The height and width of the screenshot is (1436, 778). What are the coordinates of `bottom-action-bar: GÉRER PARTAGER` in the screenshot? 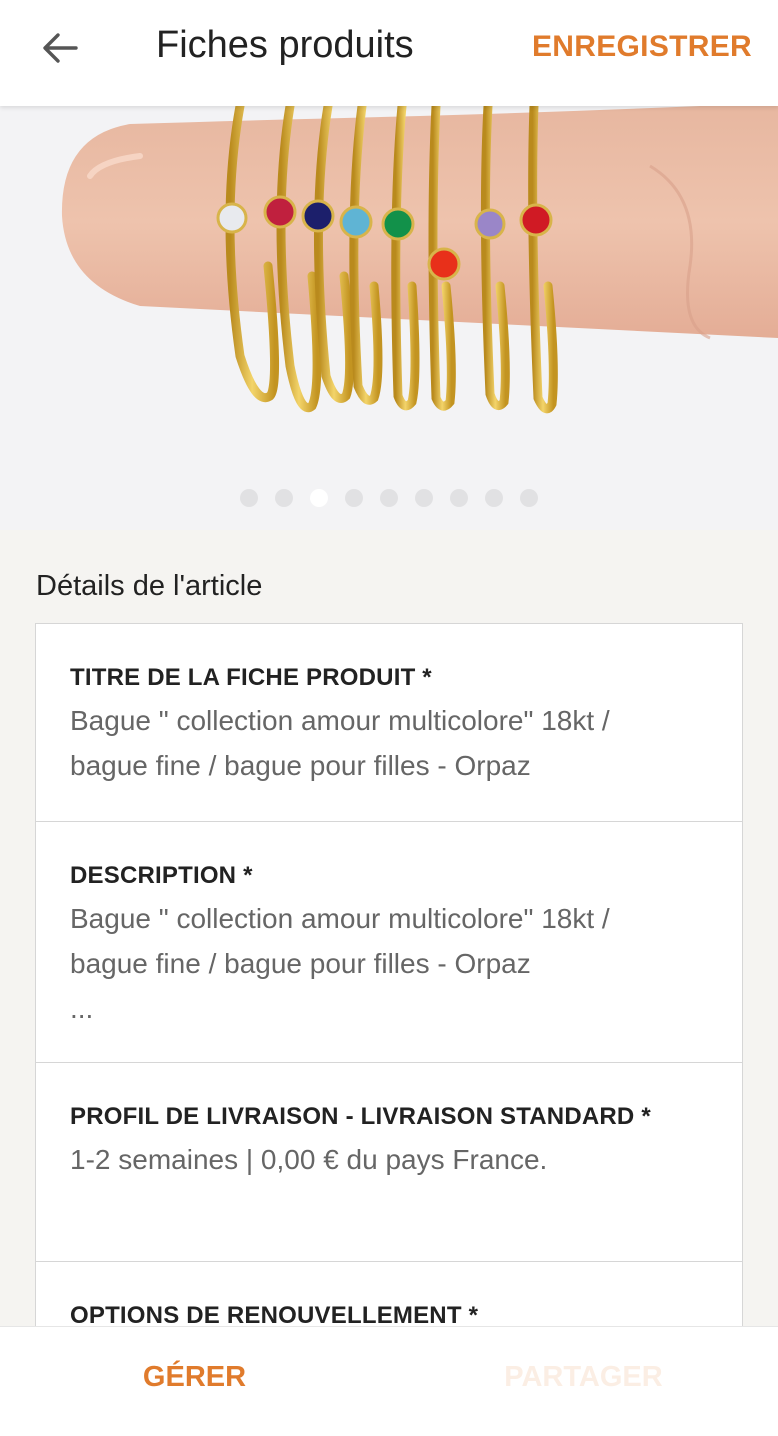 It's located at (389, 1381).